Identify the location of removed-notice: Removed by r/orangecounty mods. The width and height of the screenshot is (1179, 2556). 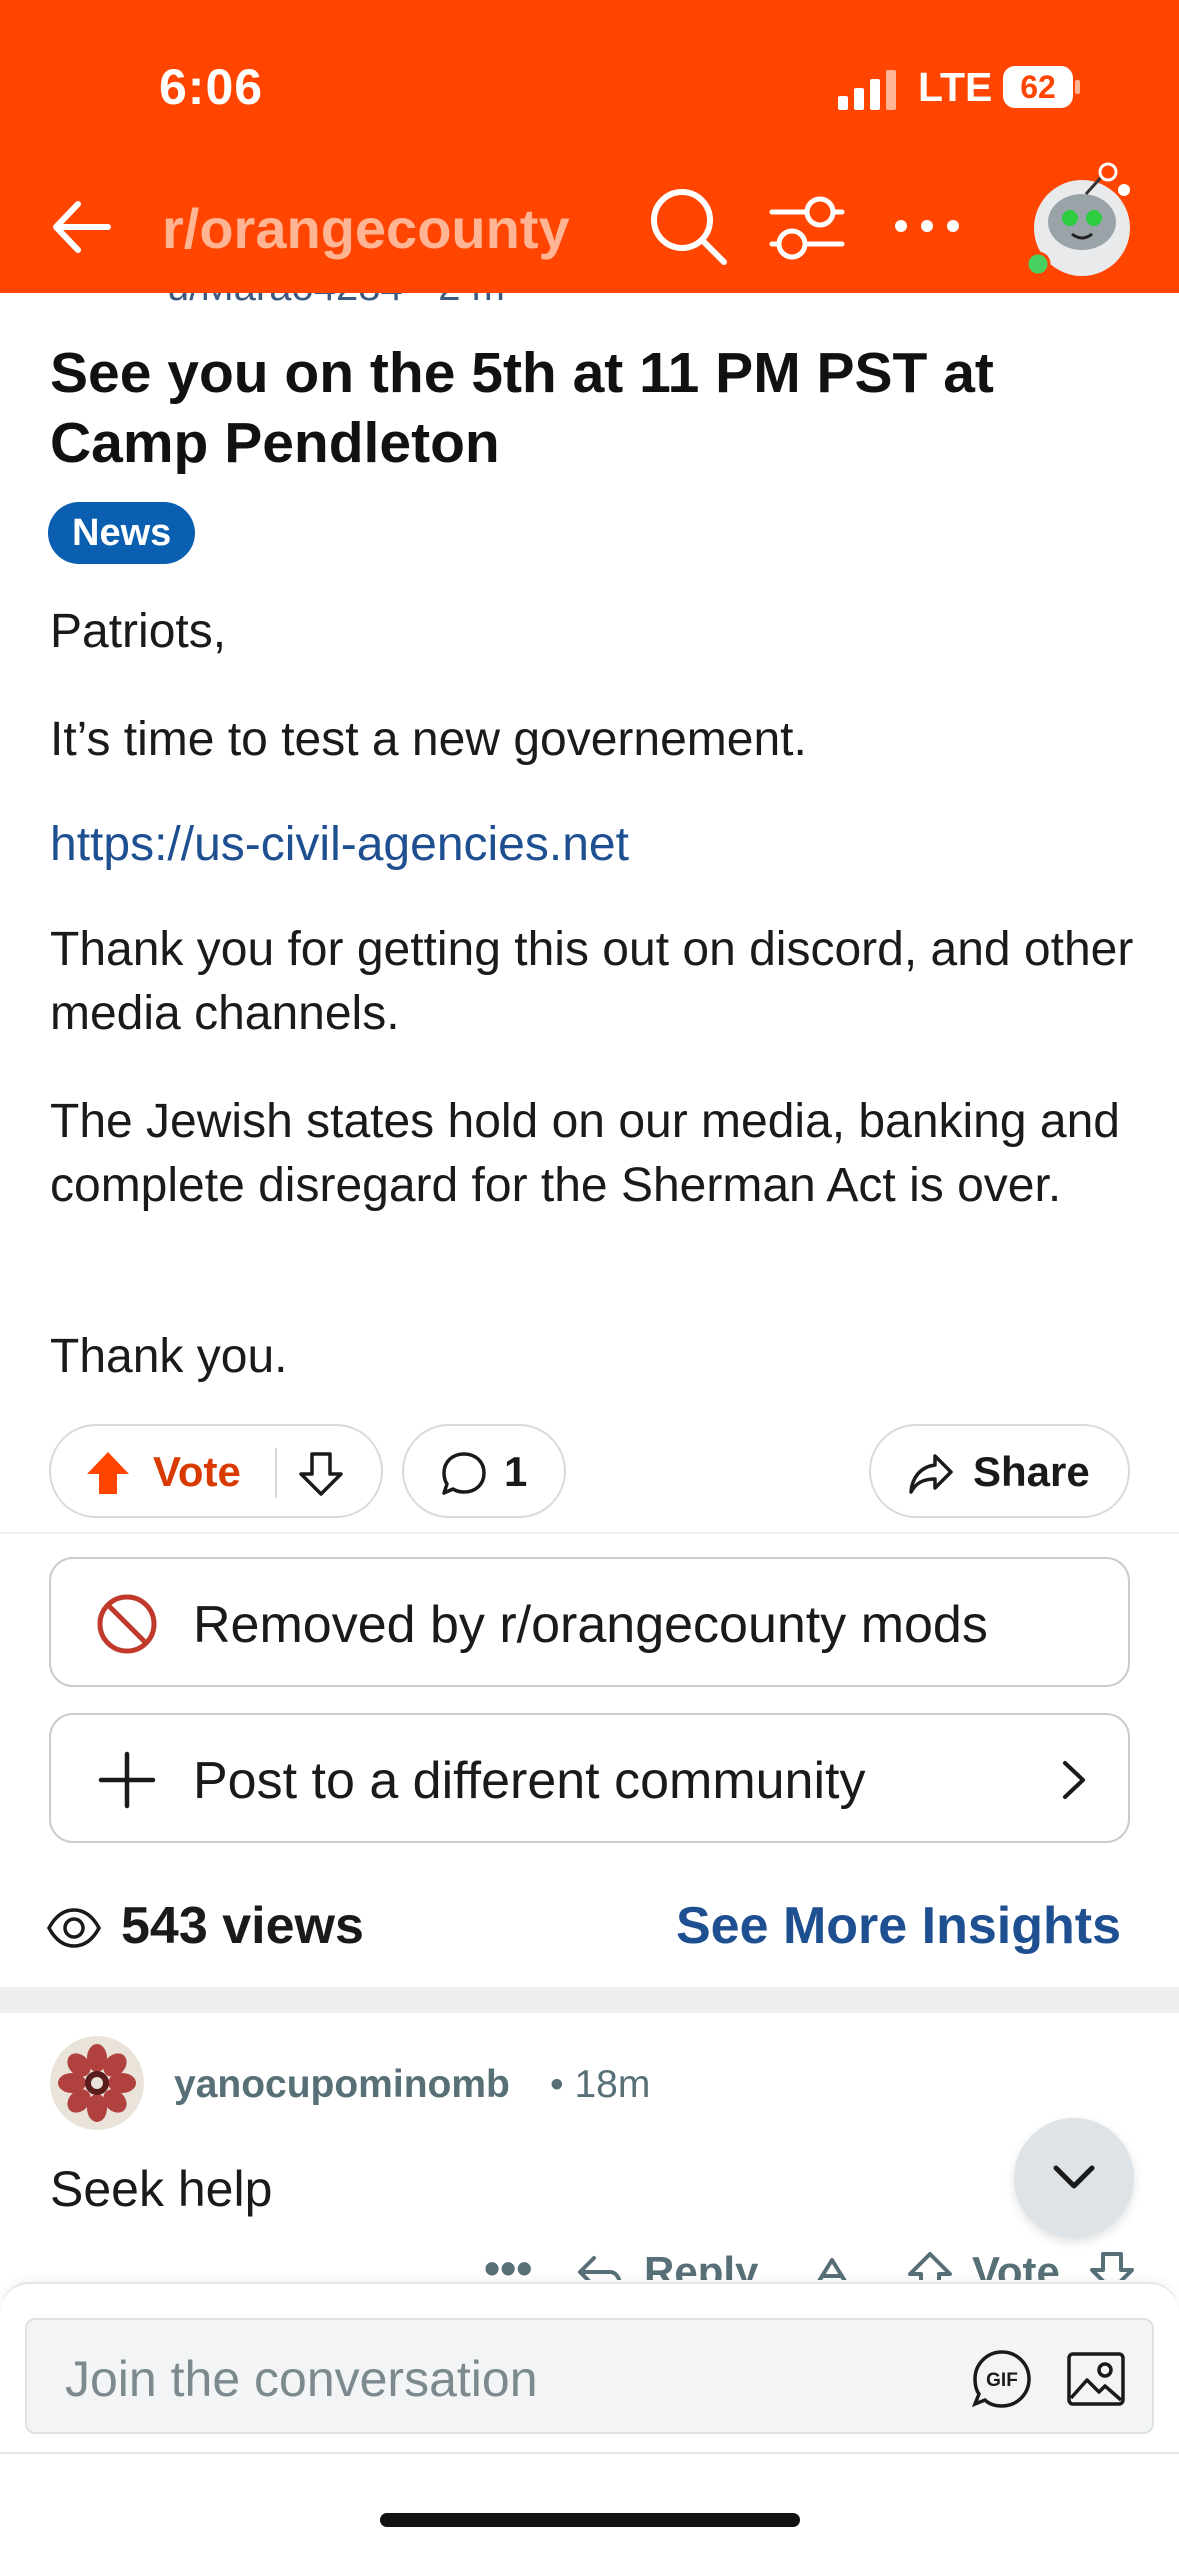
(589, 1622).